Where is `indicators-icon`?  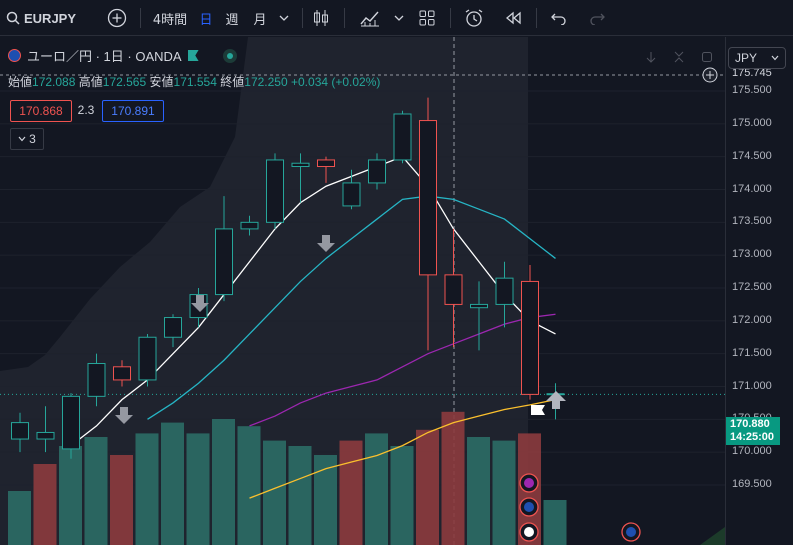 indicators-icon is located at coordinates (369, 19).